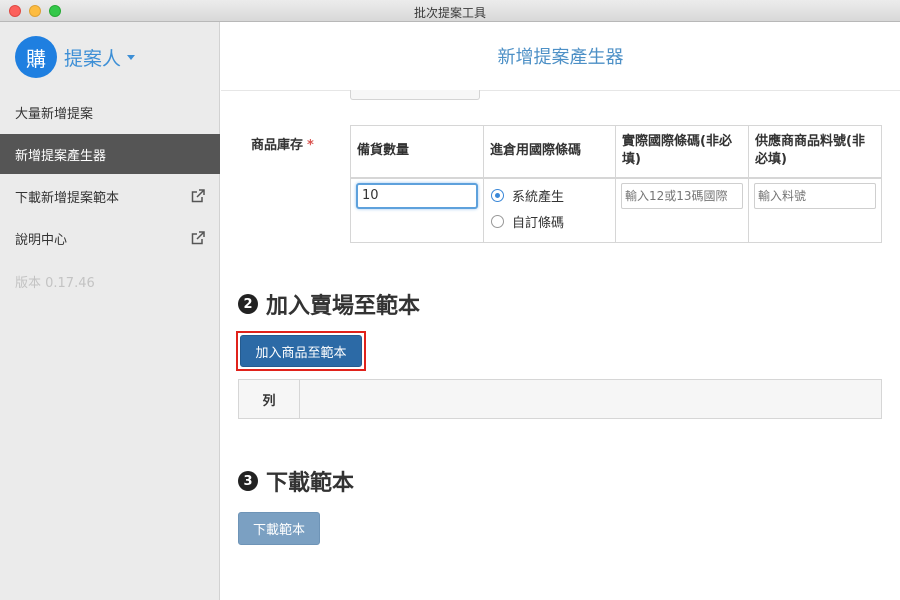 The width and height of the screenshot is (900, 600). What do you see at coordinates (67, 198) in the screenshot?
I see `sidebar-item-label: 下載新增提案範本` at bounding box center [67, 198].